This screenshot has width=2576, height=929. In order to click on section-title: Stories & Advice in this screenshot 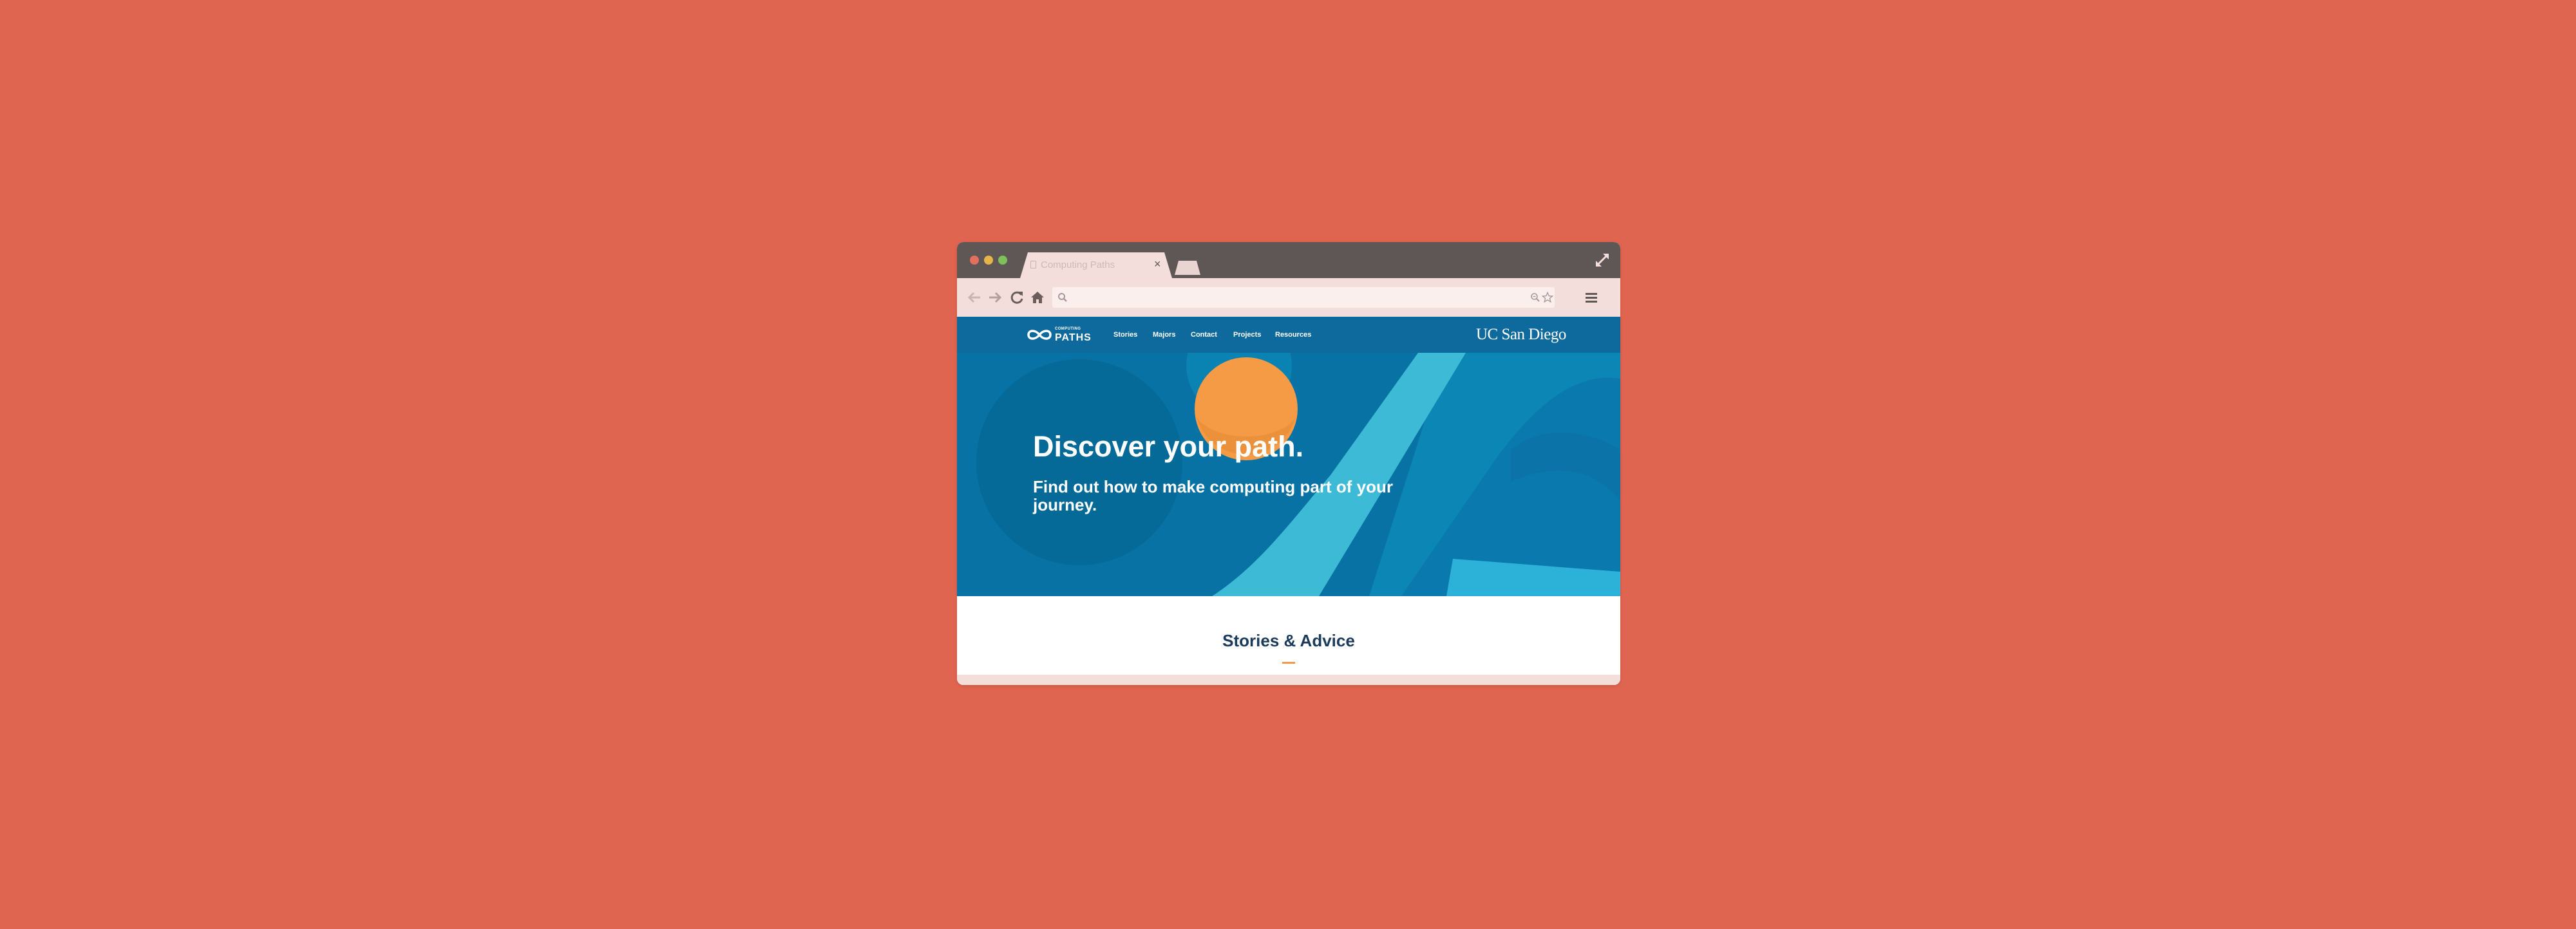, I will do `click(1288, 640)`.